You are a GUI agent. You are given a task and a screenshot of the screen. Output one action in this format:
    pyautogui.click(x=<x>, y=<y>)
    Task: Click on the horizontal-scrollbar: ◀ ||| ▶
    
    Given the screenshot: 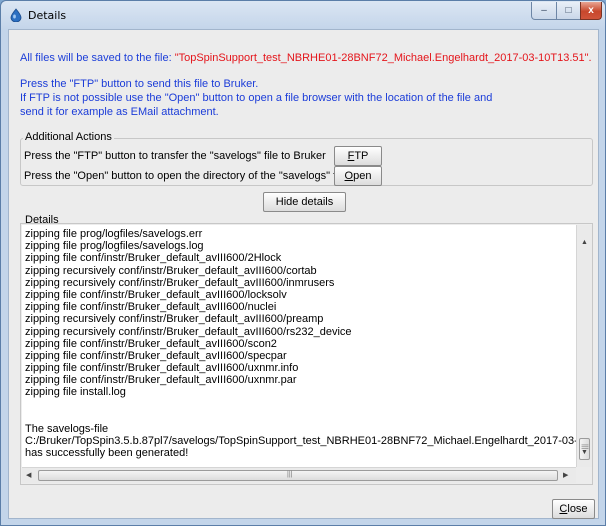 What is the action you would take?
    pyautogui.click(x=299, y=475)
    